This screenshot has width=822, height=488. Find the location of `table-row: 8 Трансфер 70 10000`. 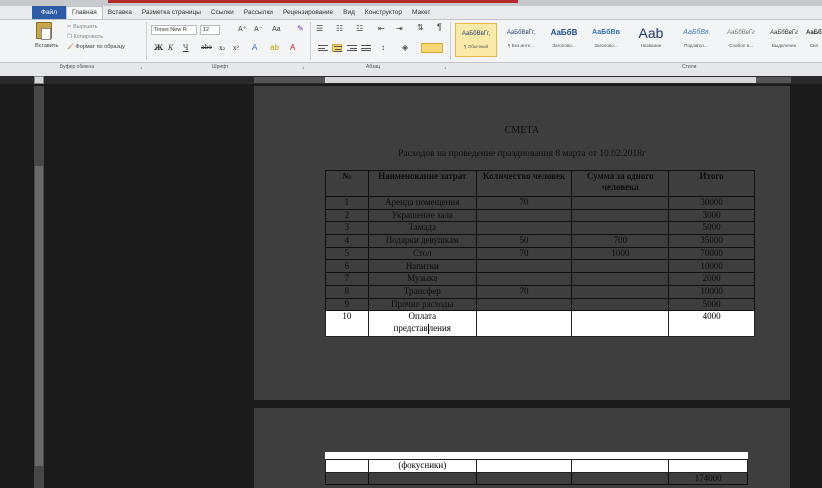

table-row: 8 Трансфер 70 10000 is located at coordinates (540, 291).